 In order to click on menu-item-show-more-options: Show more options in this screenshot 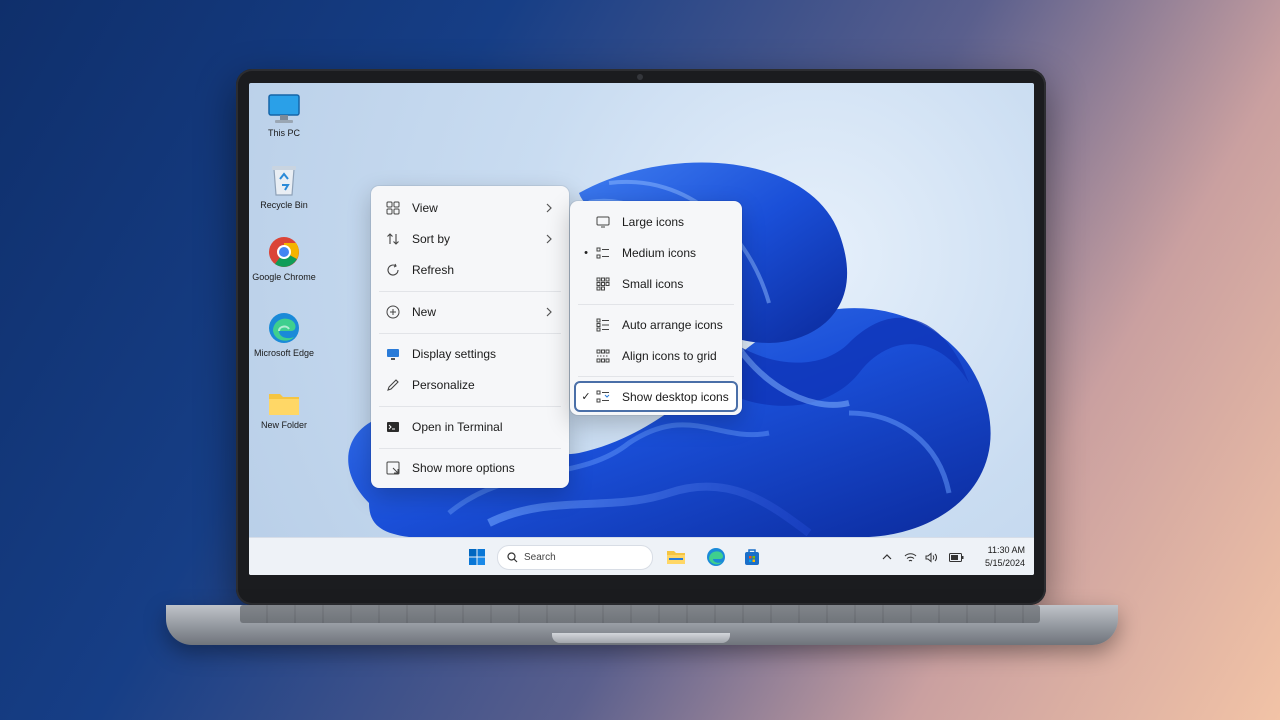, I will do `click(470, 468)`.